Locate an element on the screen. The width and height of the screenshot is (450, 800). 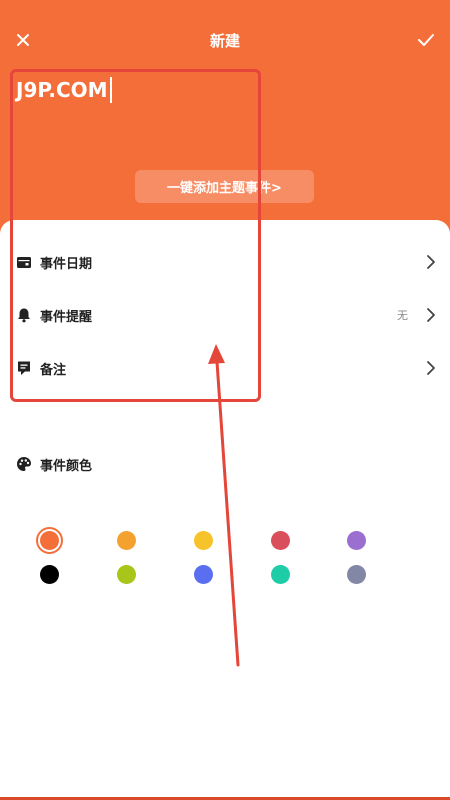
event-name-input: J9P.COM is located at coordinates (64, 89).